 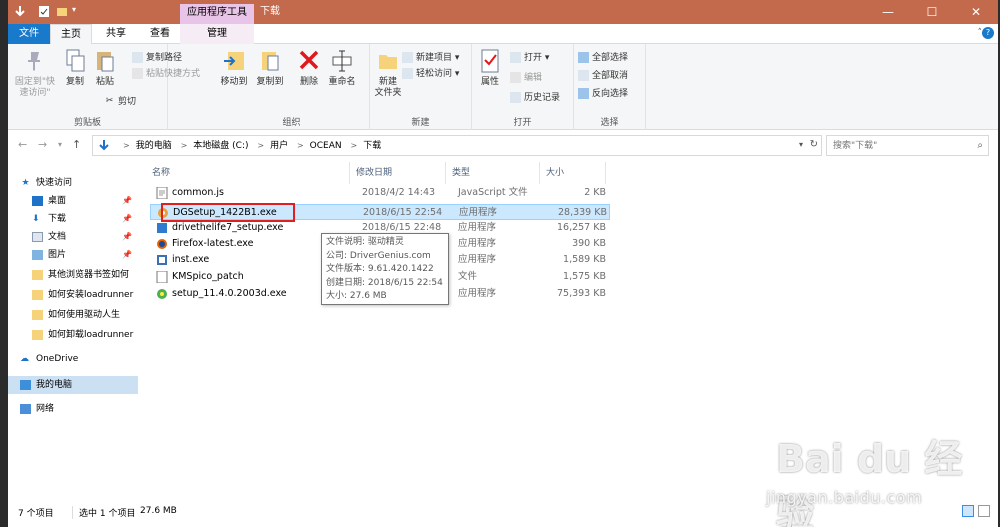 I want to click on easy-access-button: 轻松访问 ▾, so click(x=430, y=74).